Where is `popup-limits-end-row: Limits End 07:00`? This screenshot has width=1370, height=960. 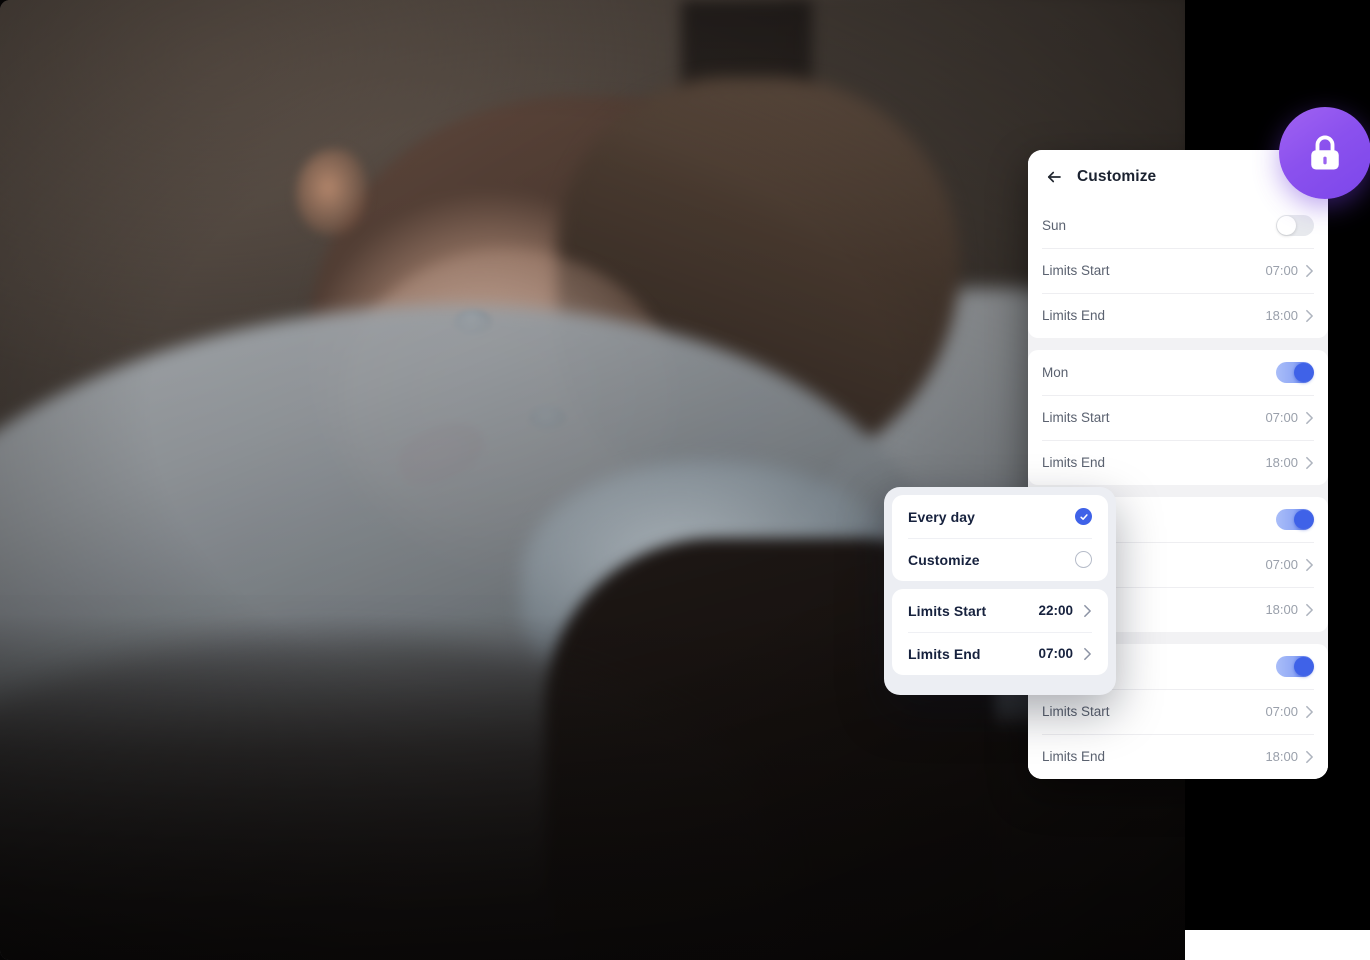
popup-limits-end-row: Limits End 07:00 is located at coordinates (1000, 653).